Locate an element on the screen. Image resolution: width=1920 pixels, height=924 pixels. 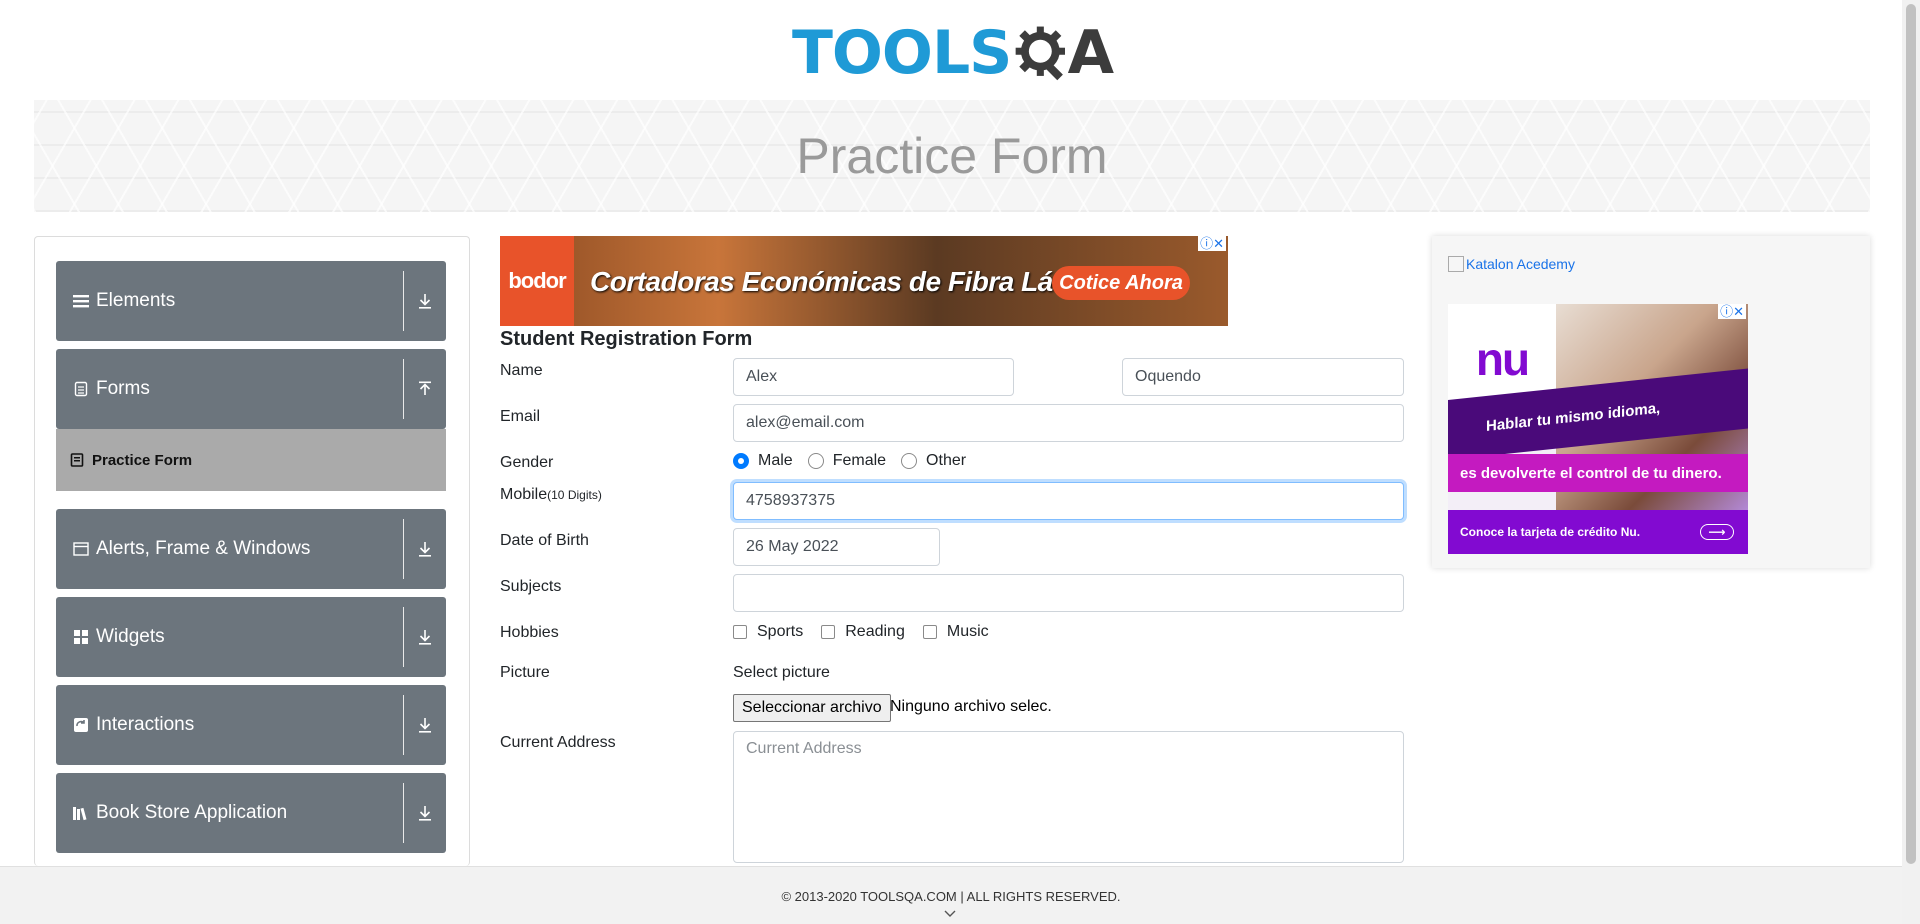
broken-image-icon is located at coordinates (1456, 264).